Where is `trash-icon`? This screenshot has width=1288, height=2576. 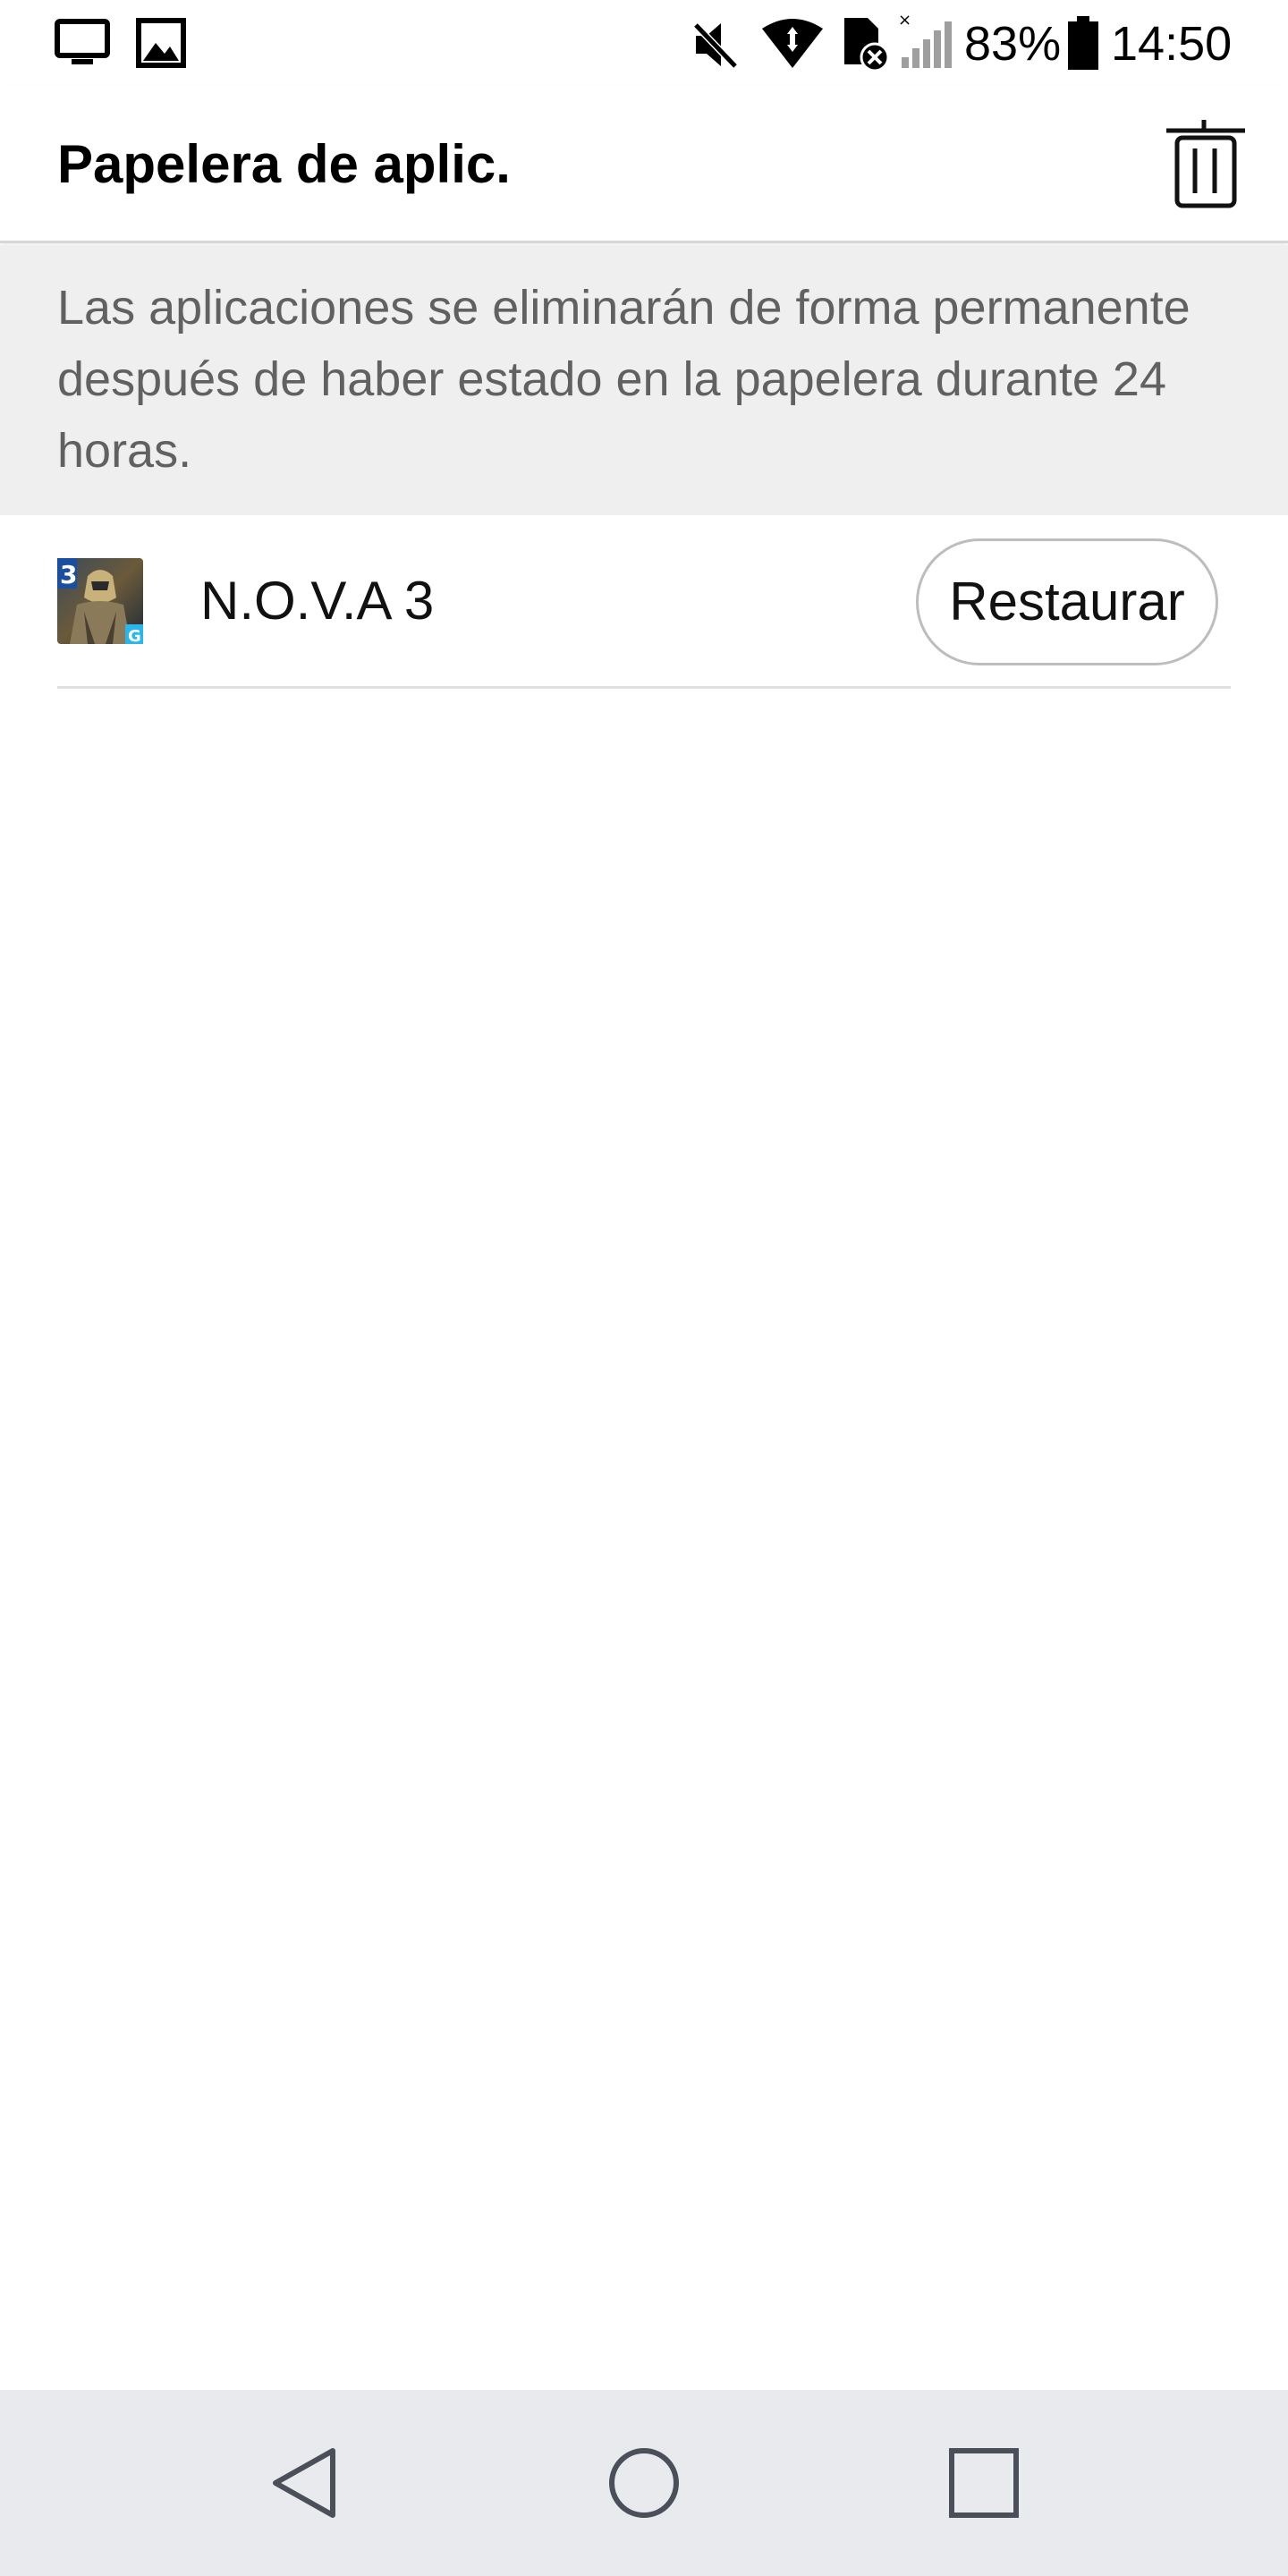
trash-icon is located at coordinates (1205, 164).